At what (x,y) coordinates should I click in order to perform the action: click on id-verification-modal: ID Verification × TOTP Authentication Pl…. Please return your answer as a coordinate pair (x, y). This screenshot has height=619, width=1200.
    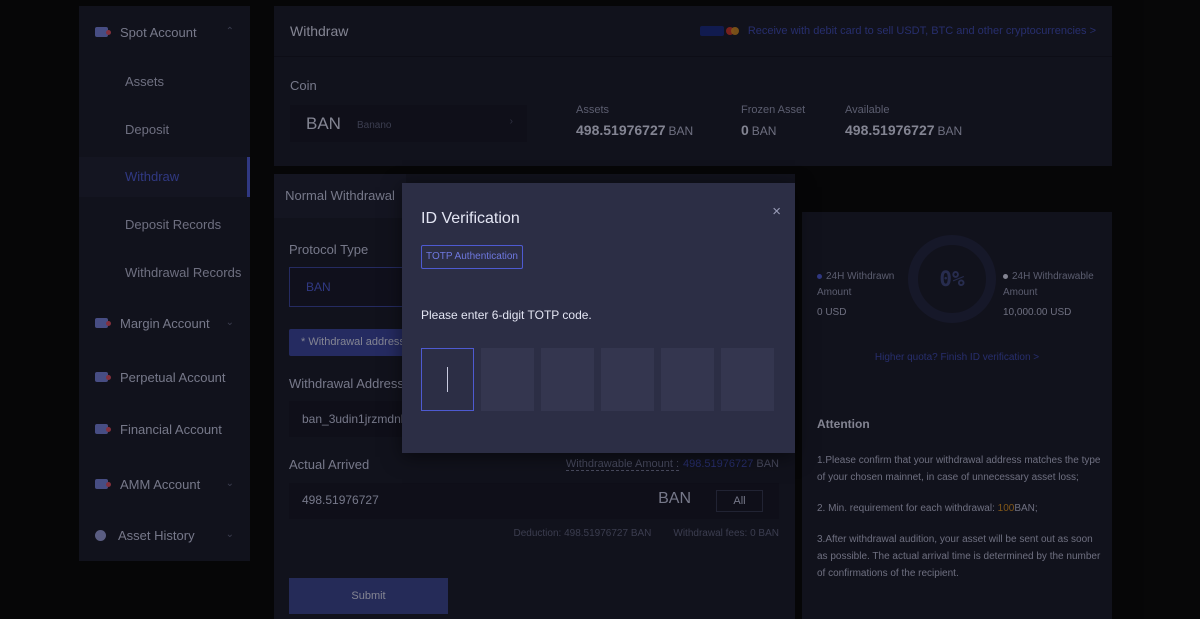
    Looking at the image, I should click on (598, 318).